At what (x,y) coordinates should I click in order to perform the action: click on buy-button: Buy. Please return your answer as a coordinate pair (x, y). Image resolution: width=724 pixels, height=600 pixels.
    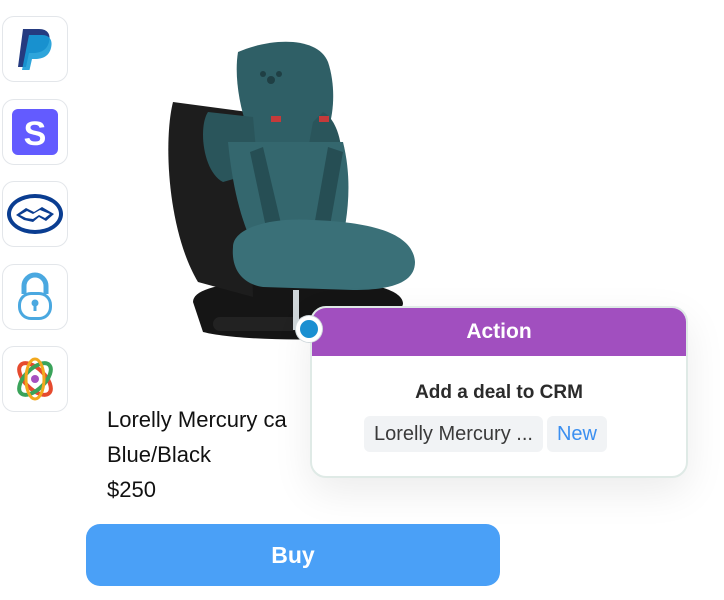
    Looking at the image, I should click on (293, 555).